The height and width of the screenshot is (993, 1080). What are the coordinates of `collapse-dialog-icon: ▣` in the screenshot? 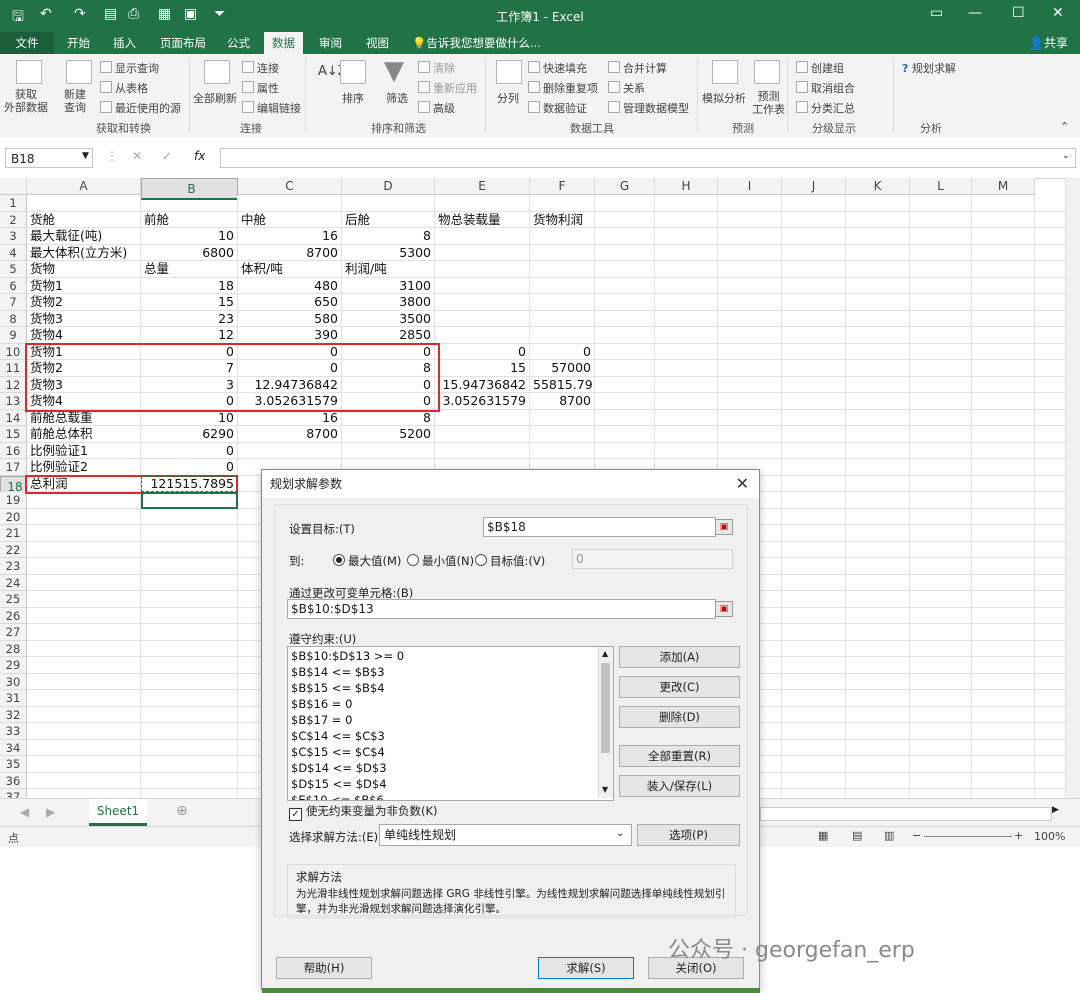 It's located at (724, 609).